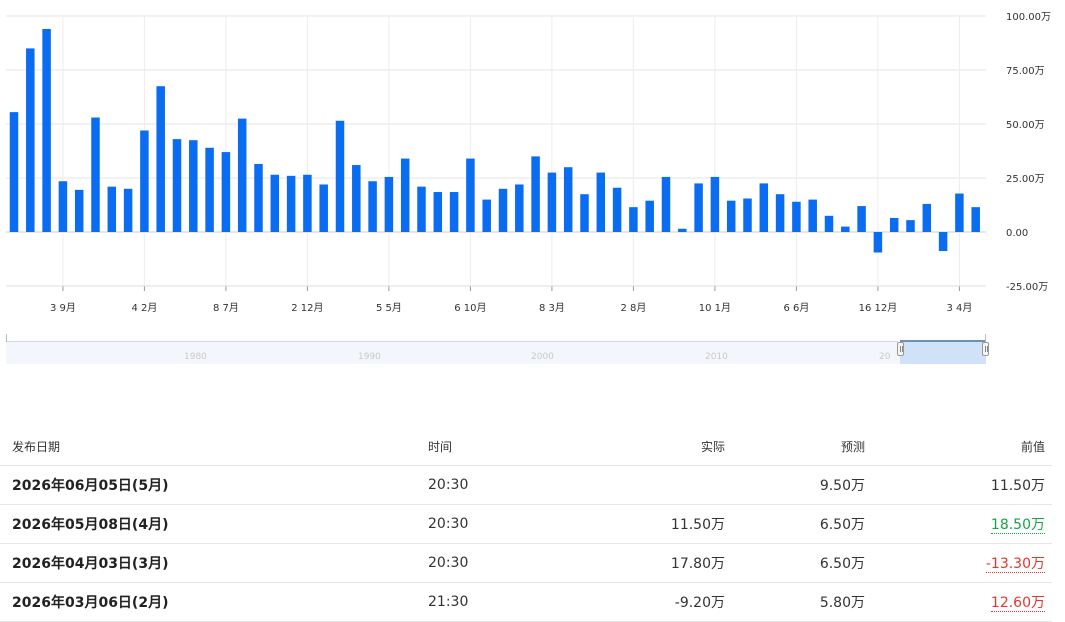 The width and height of the screenshot is (1065, 622). What do you see at coordinates (552, 308) in the screenshot?
I see `x-tick-label: 8 3月` at bounding box center [552, 308].